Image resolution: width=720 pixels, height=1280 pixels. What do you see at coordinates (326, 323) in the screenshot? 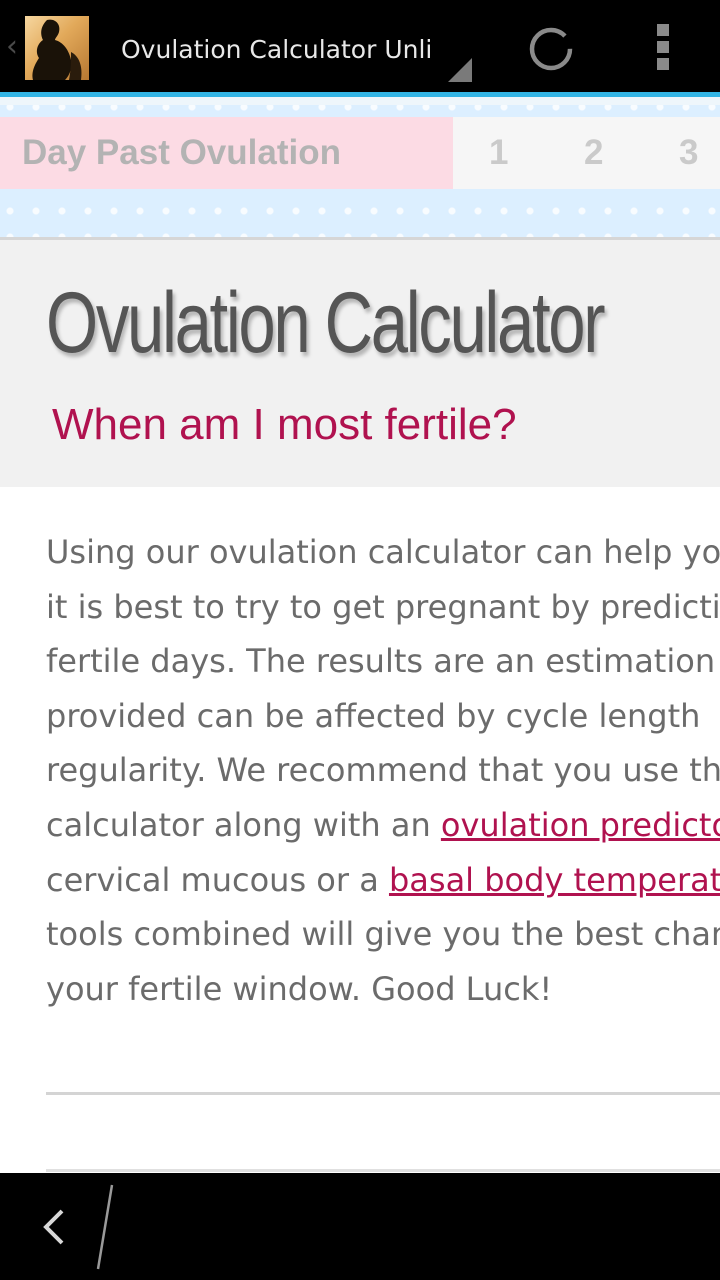
I see `page-title: Ovulation Calculator` at bounding box center [326, 323].